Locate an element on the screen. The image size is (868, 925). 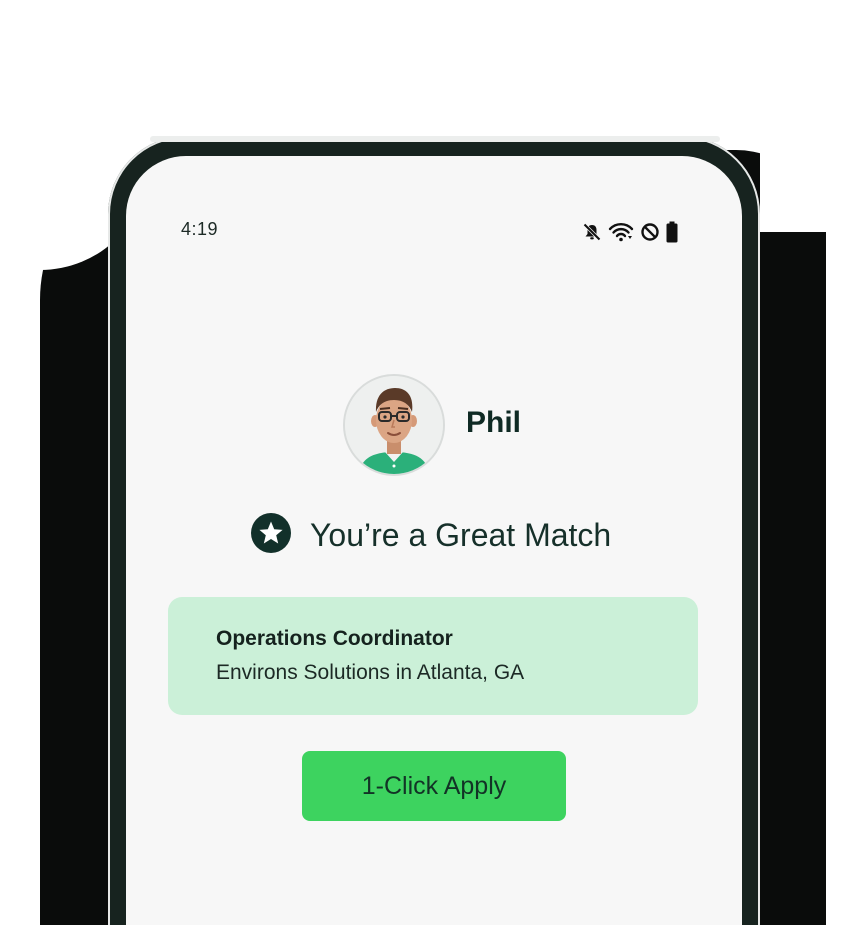
one-click-apply-button: 1-Click Apply is located at coordinates (434, 786).